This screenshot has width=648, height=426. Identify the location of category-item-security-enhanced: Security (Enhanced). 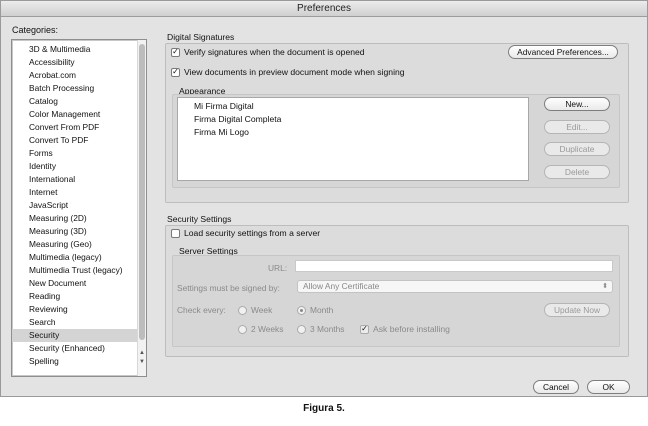
(75, 348).